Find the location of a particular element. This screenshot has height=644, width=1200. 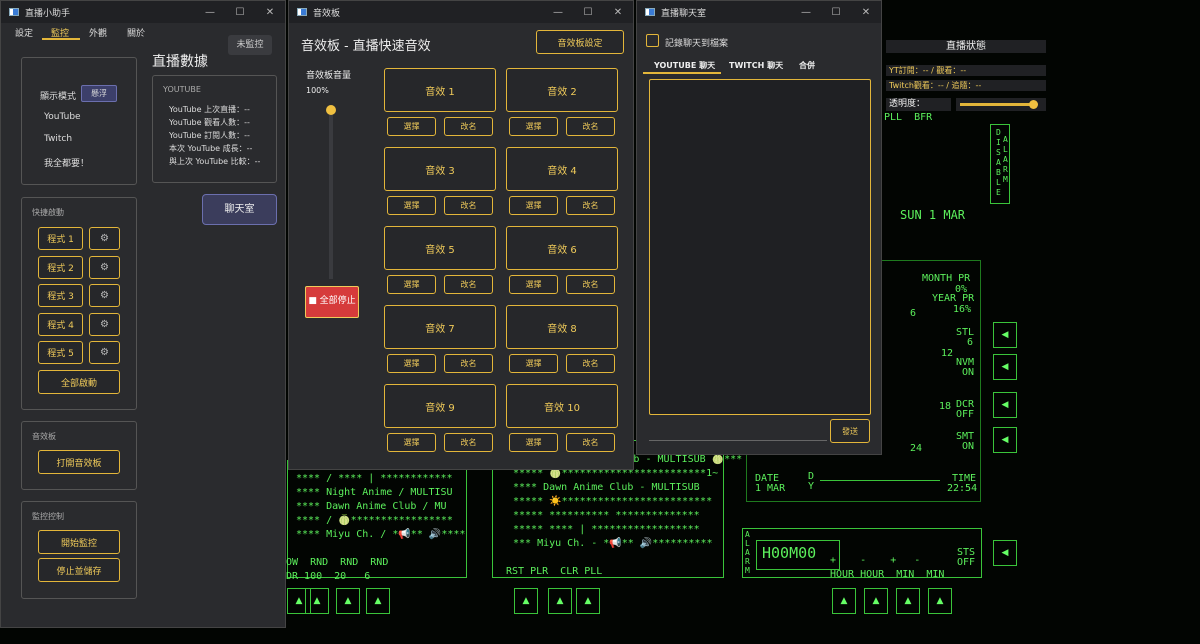

program-button: 程式 2 is located at coordinates (60, 267).